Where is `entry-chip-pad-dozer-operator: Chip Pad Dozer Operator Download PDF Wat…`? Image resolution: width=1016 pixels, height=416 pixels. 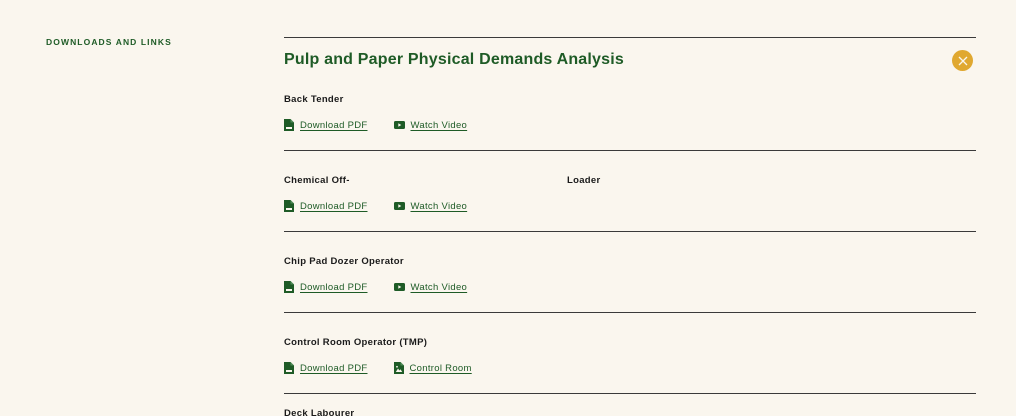
entry-chip-pad-dozer-operator: Chip Pad Dozer Operator Download PDF Wat… is located at coordinates (630, 272).